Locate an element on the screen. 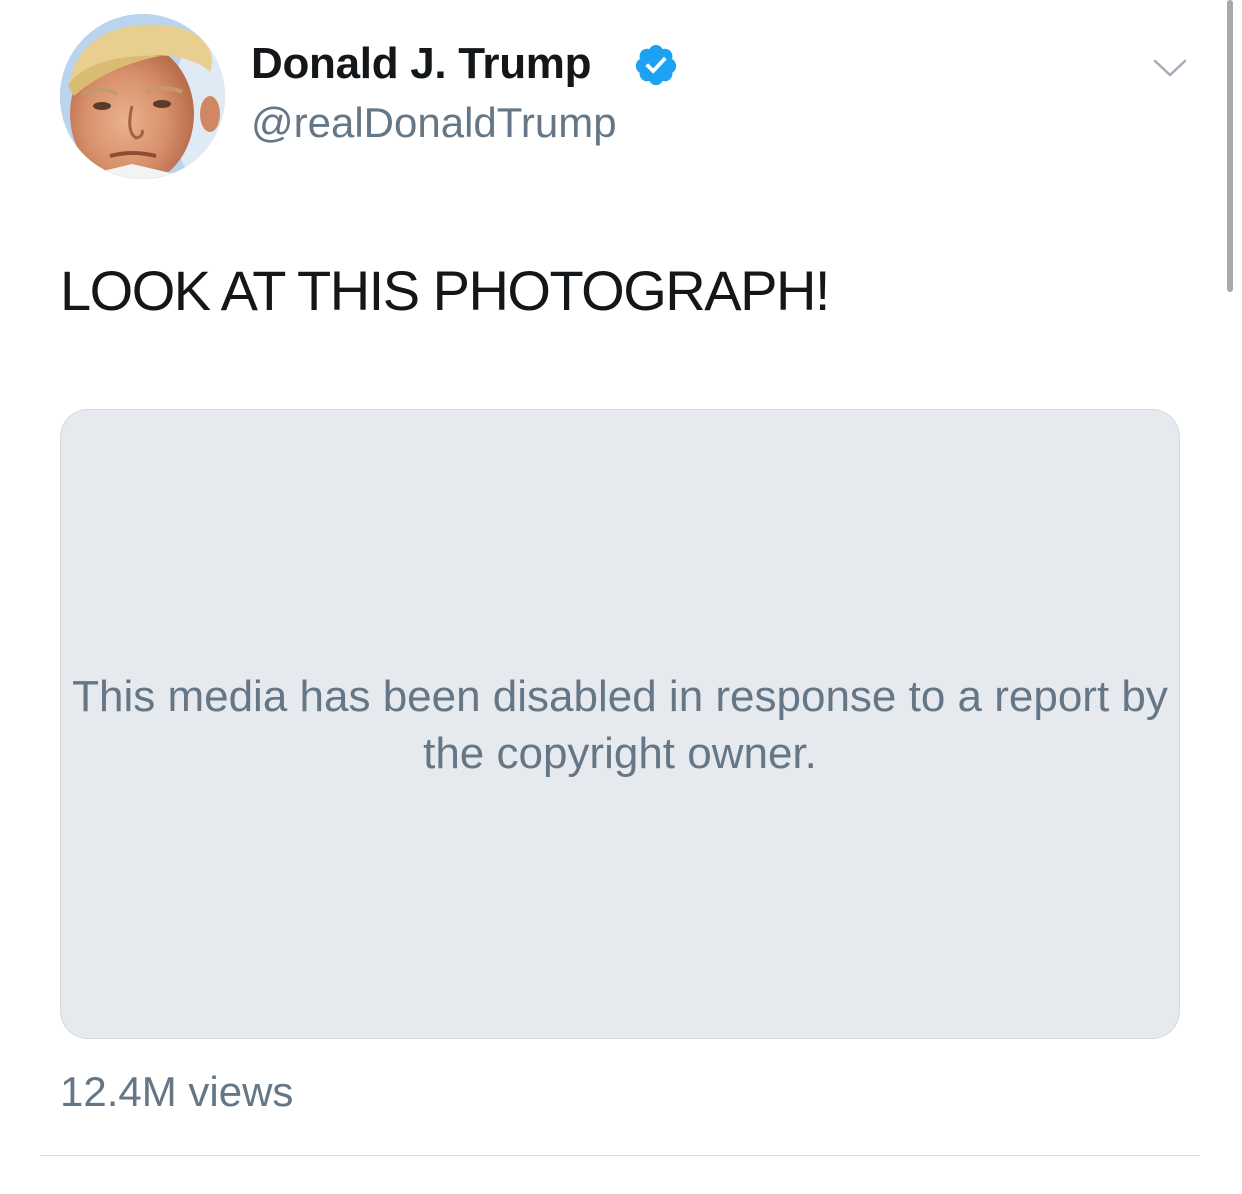 Image resolution: width=1242 pixels, height=1194 pixels. avatar-photo is located at coordinates (142, 96).